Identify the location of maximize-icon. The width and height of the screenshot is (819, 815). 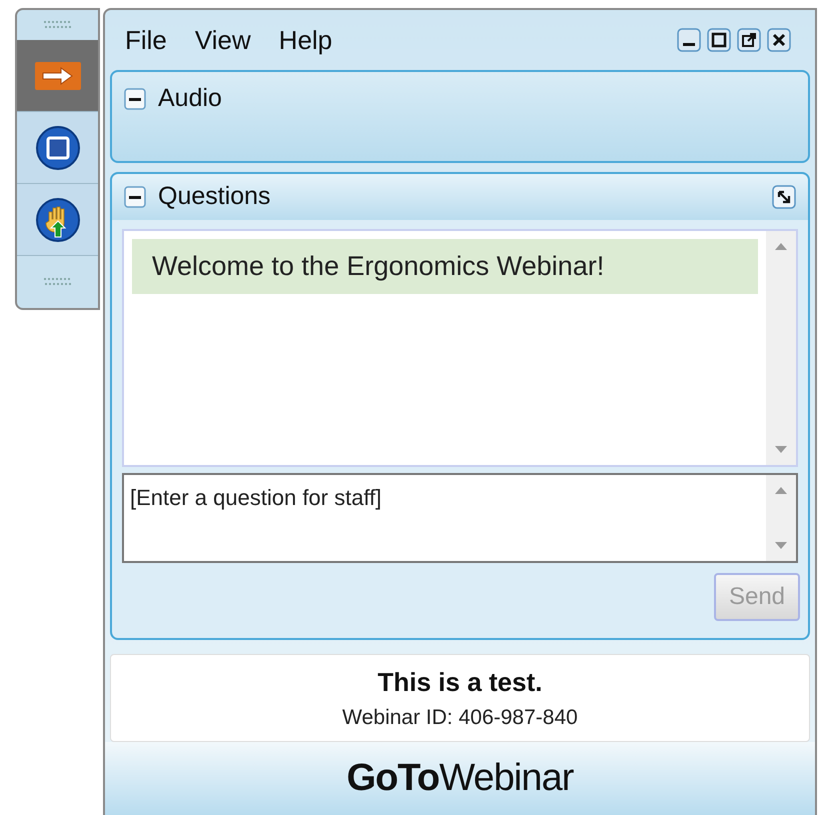
(719, 40).